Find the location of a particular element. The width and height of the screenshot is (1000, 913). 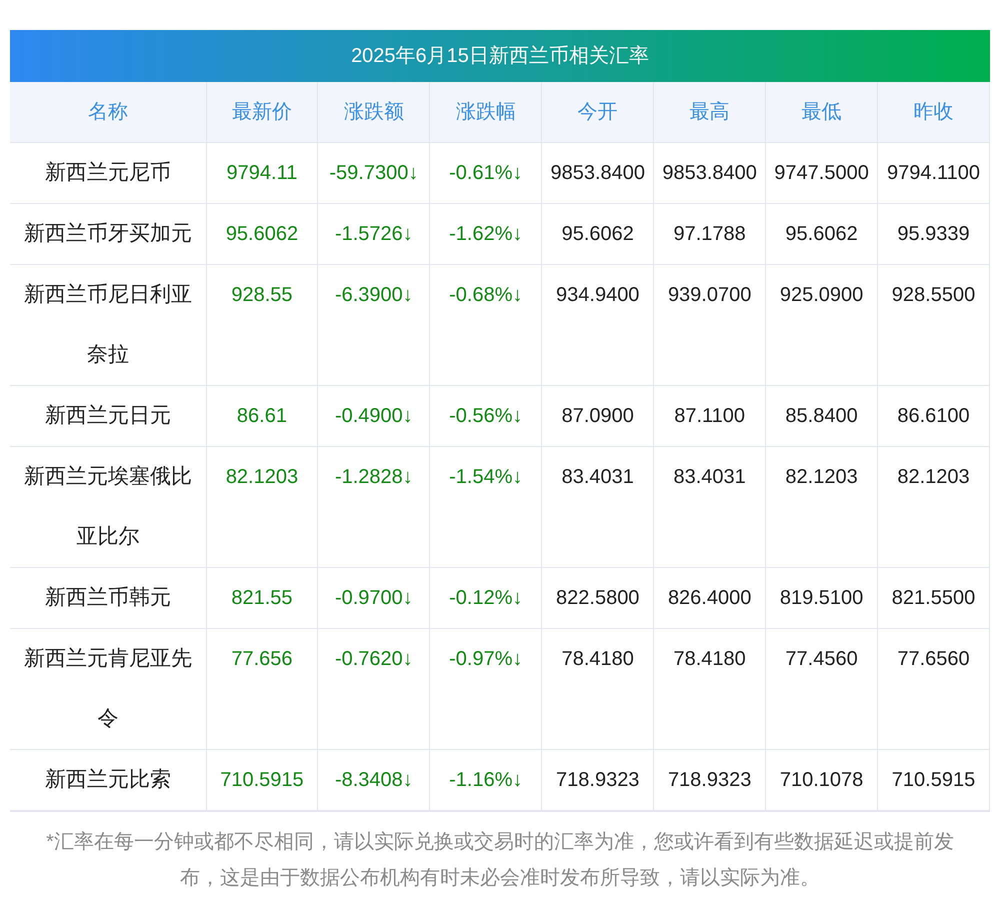

change-amount: -59.7300↓ is located at coordinates (373, 173).